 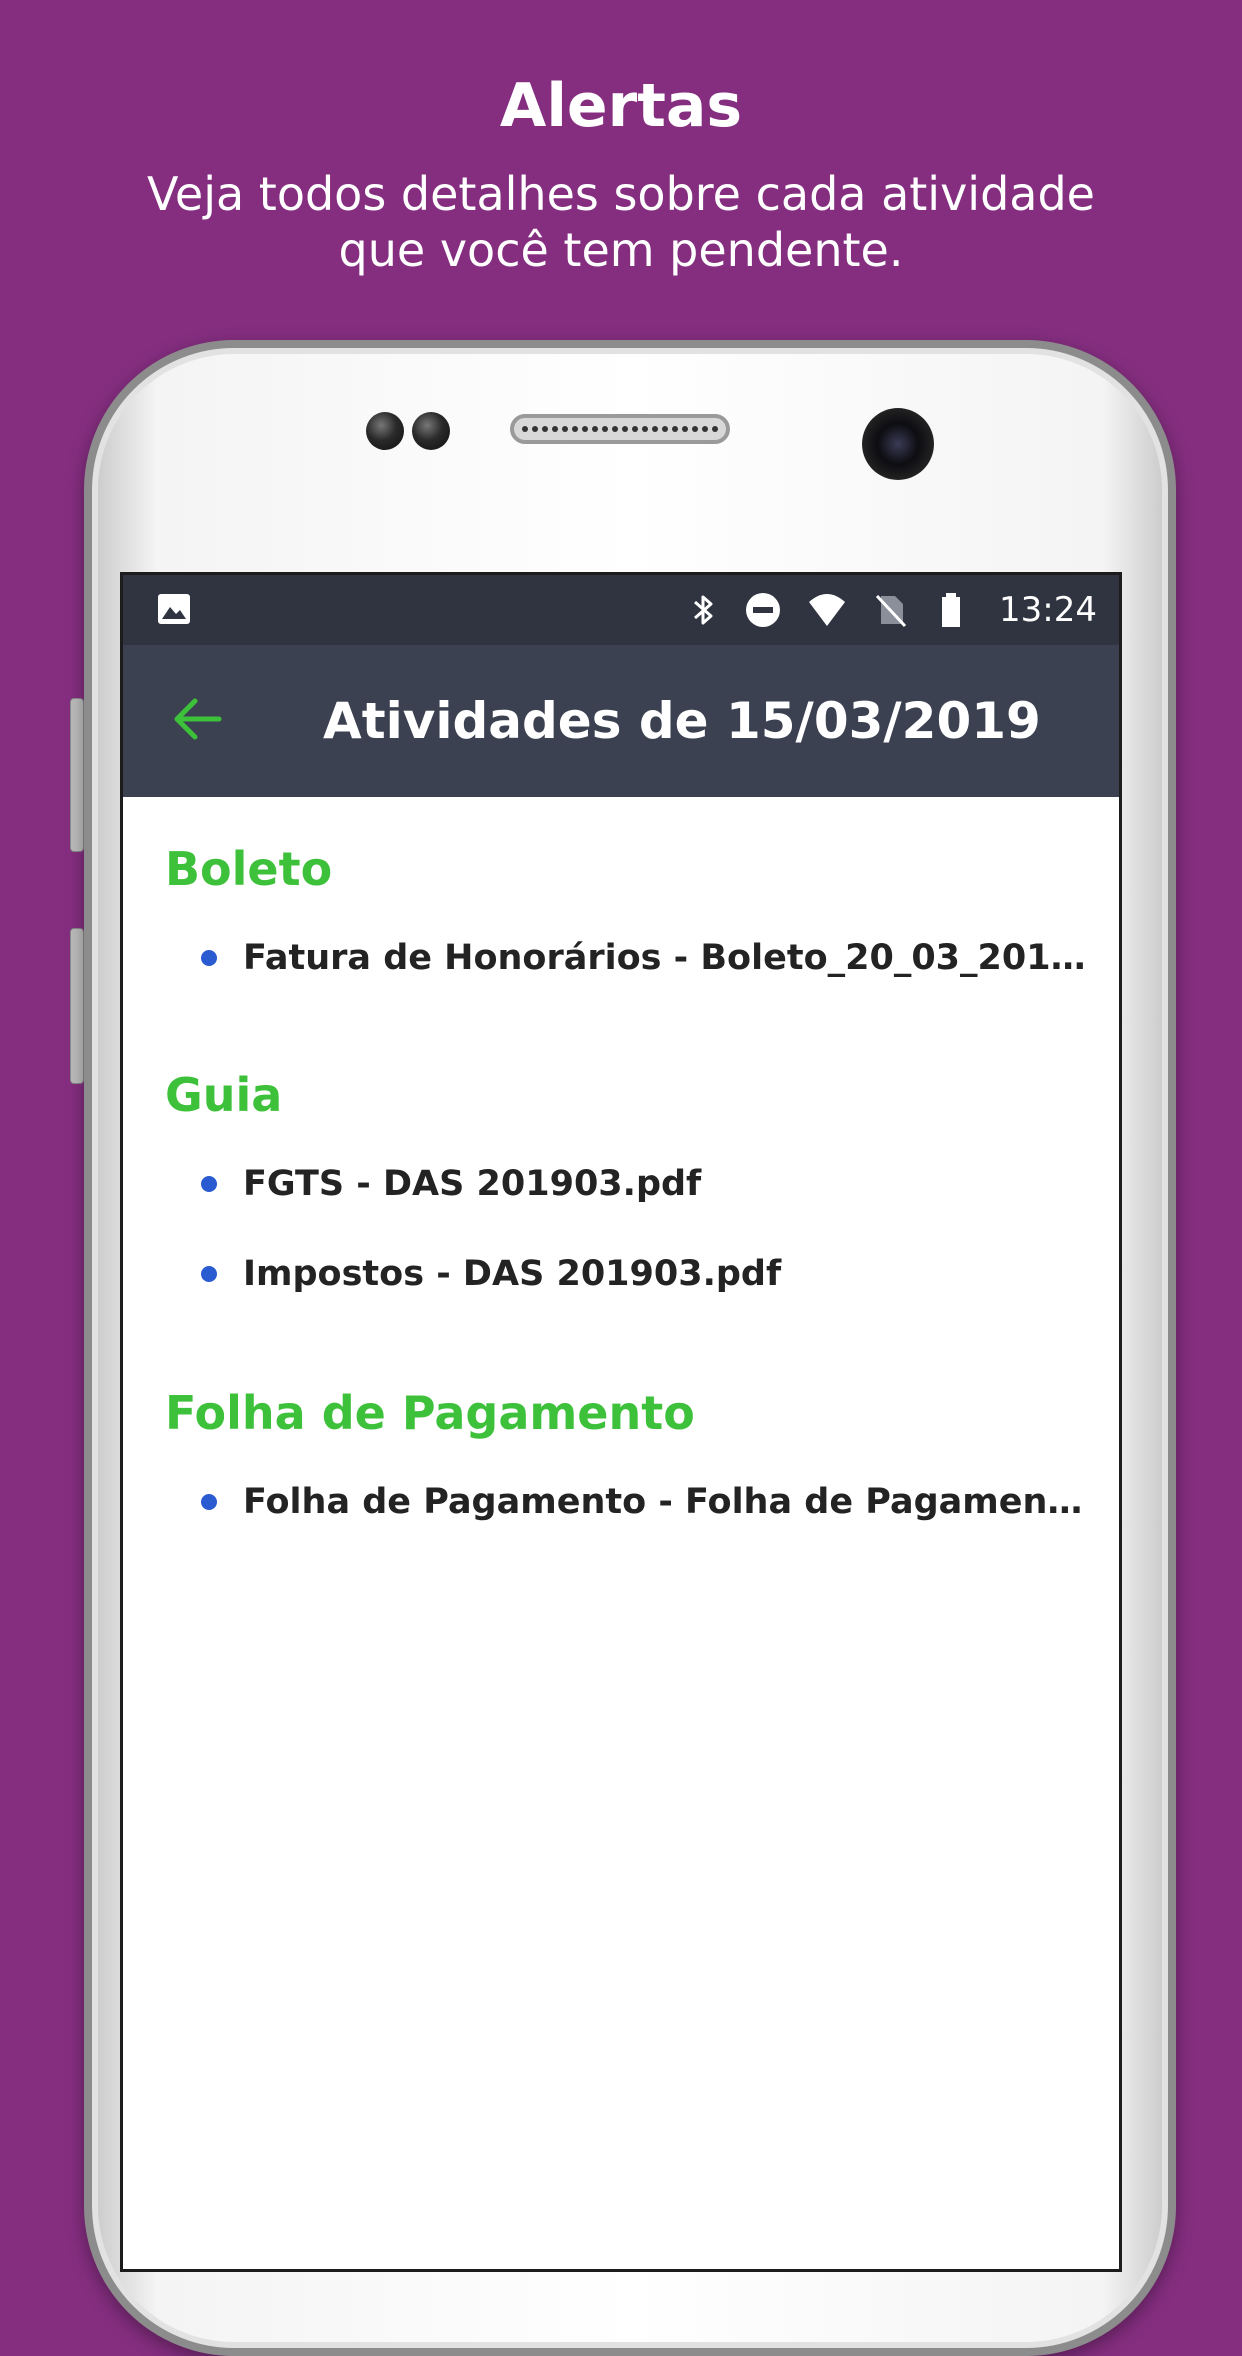 What do you see at coordinates (703, 610) in the screenshot?
I see `bluetooth-icon` at bounding box center [703, 610].